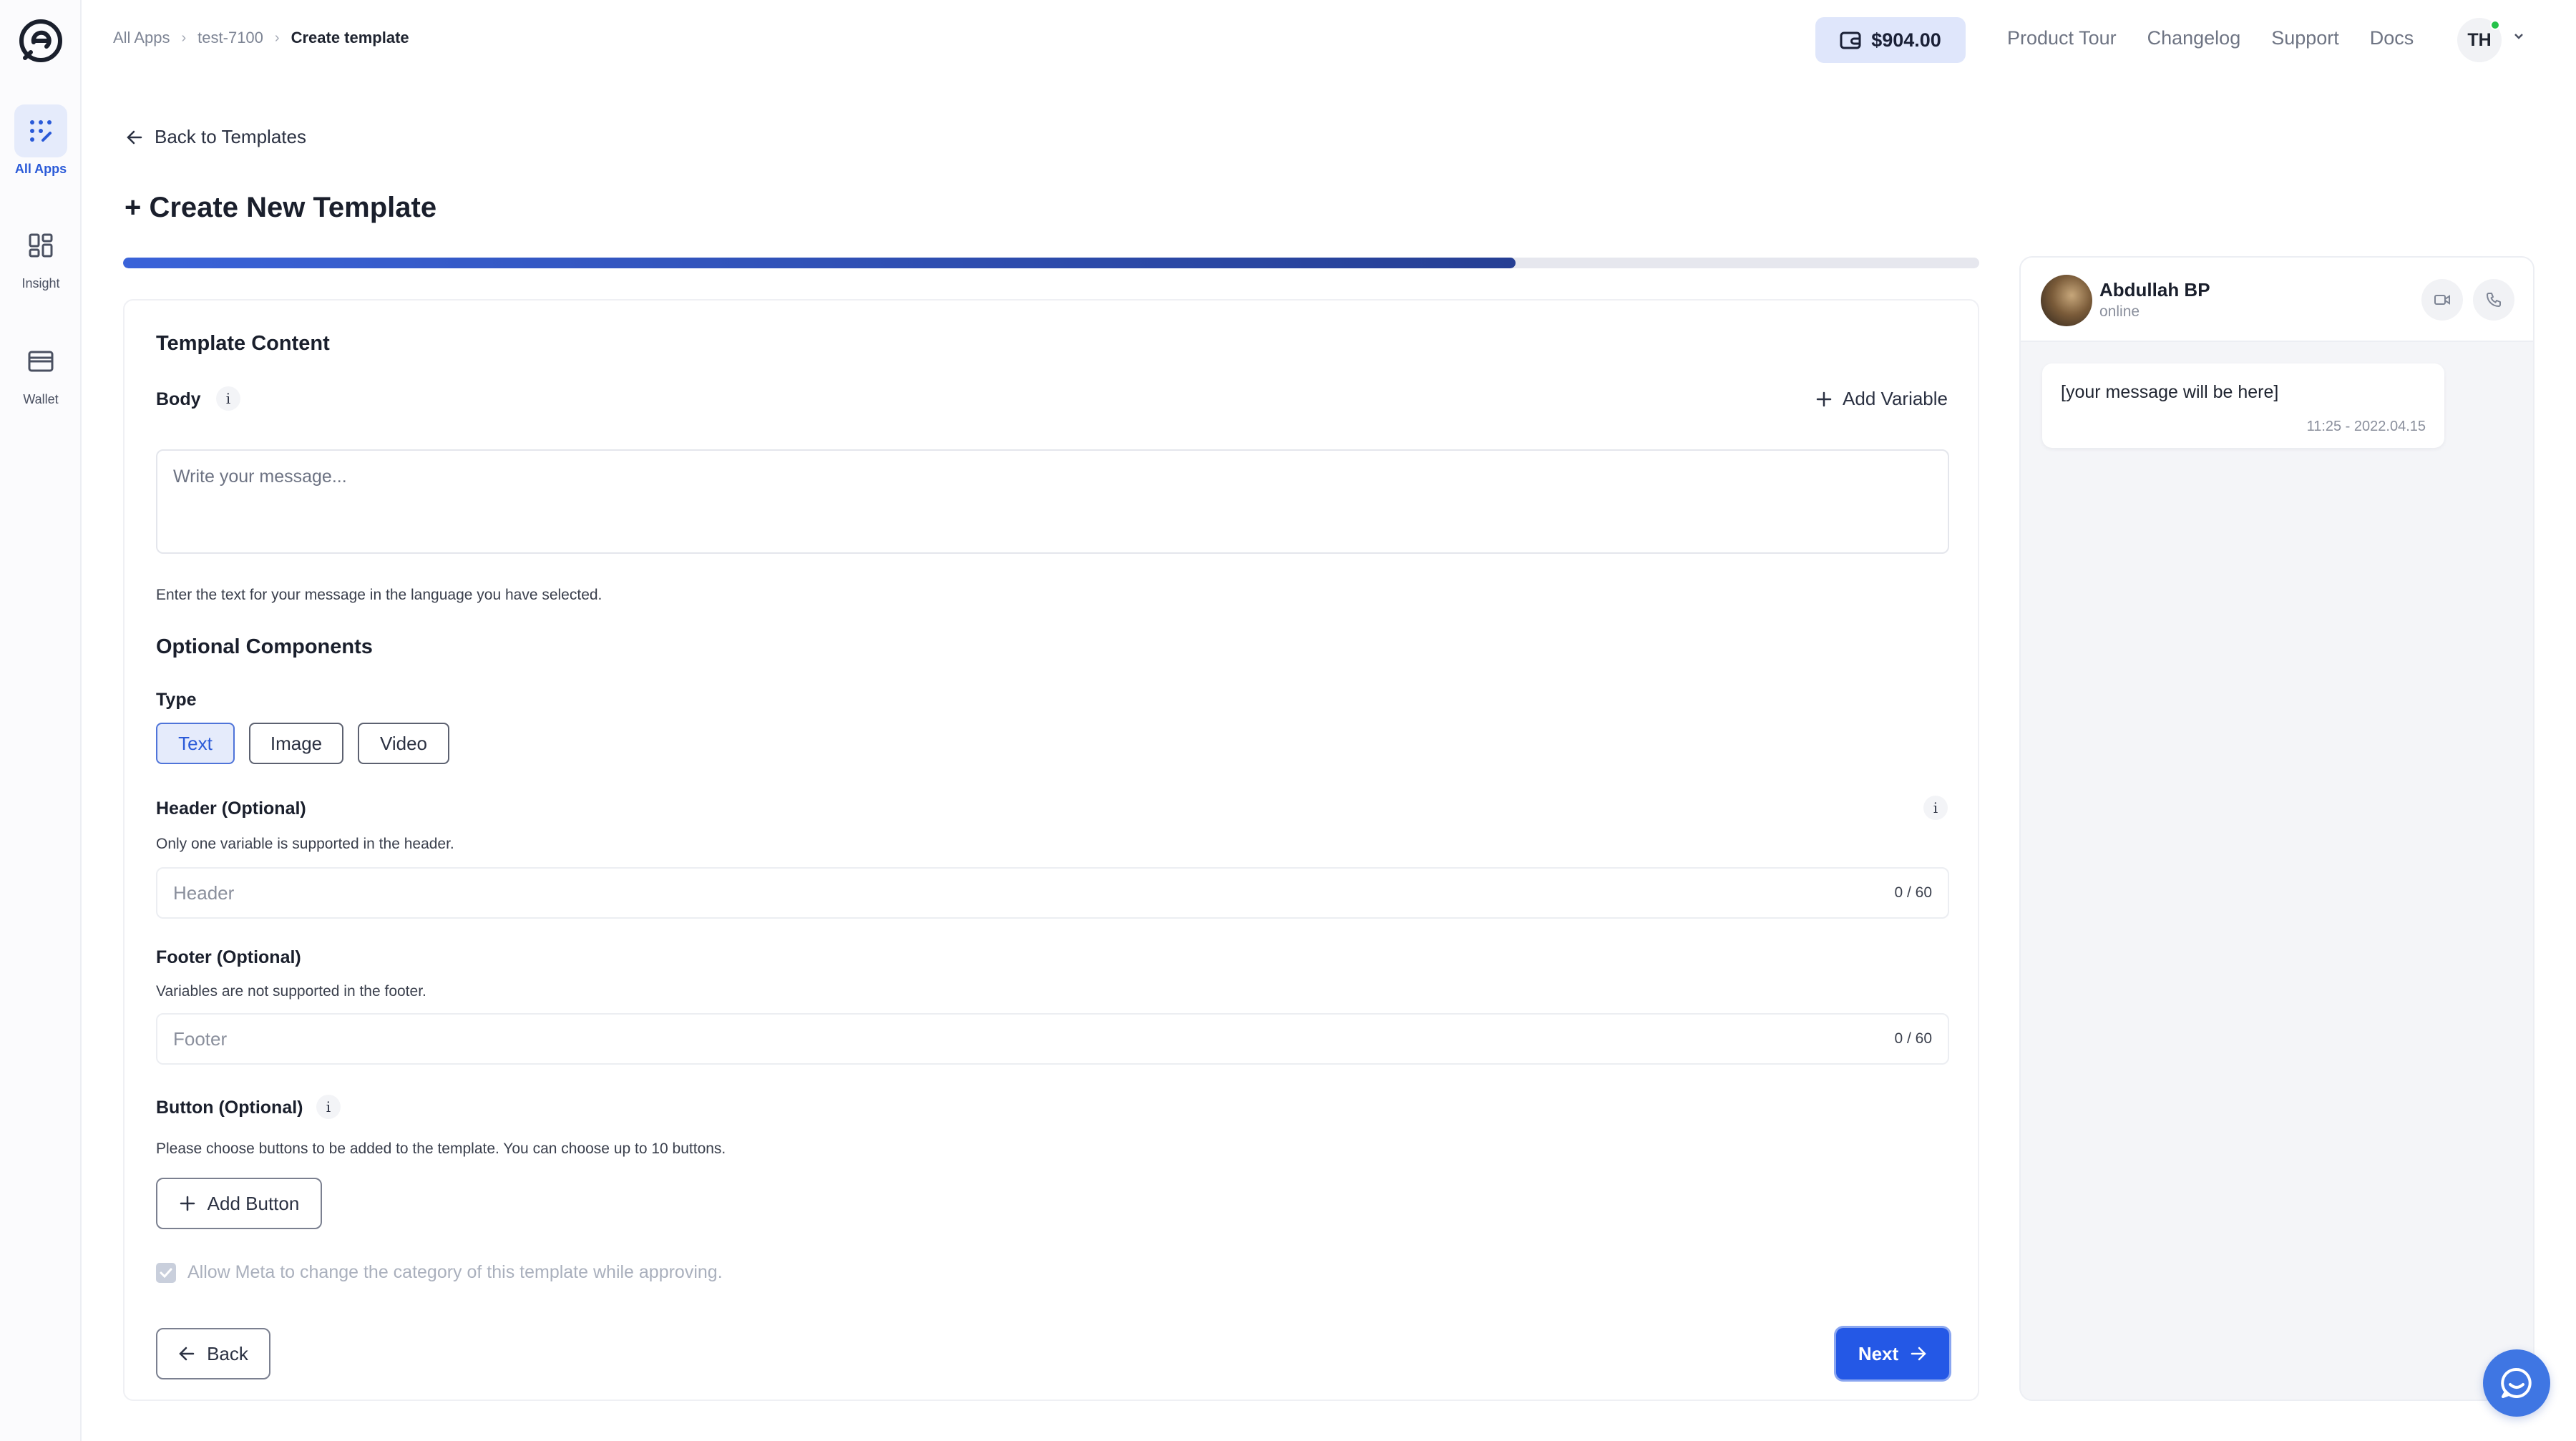 The height and width of the screenshot is (1441, 2576). I want to click on chat-bubble-icon, so click(2516, 1382).